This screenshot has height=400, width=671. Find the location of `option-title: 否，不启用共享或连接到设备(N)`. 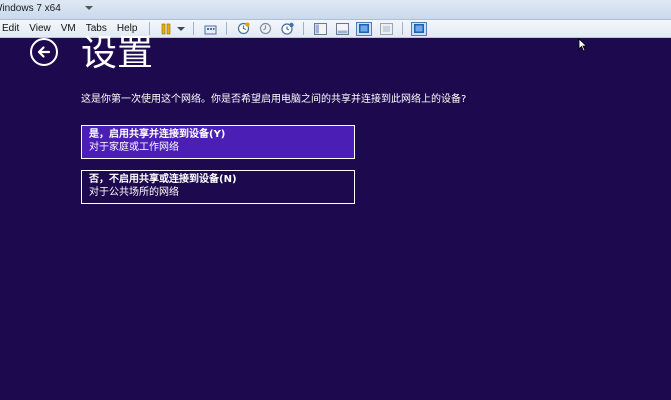

option-title: 否，不启用共享或连接到设备(N) is located at coordinates (163, 179).